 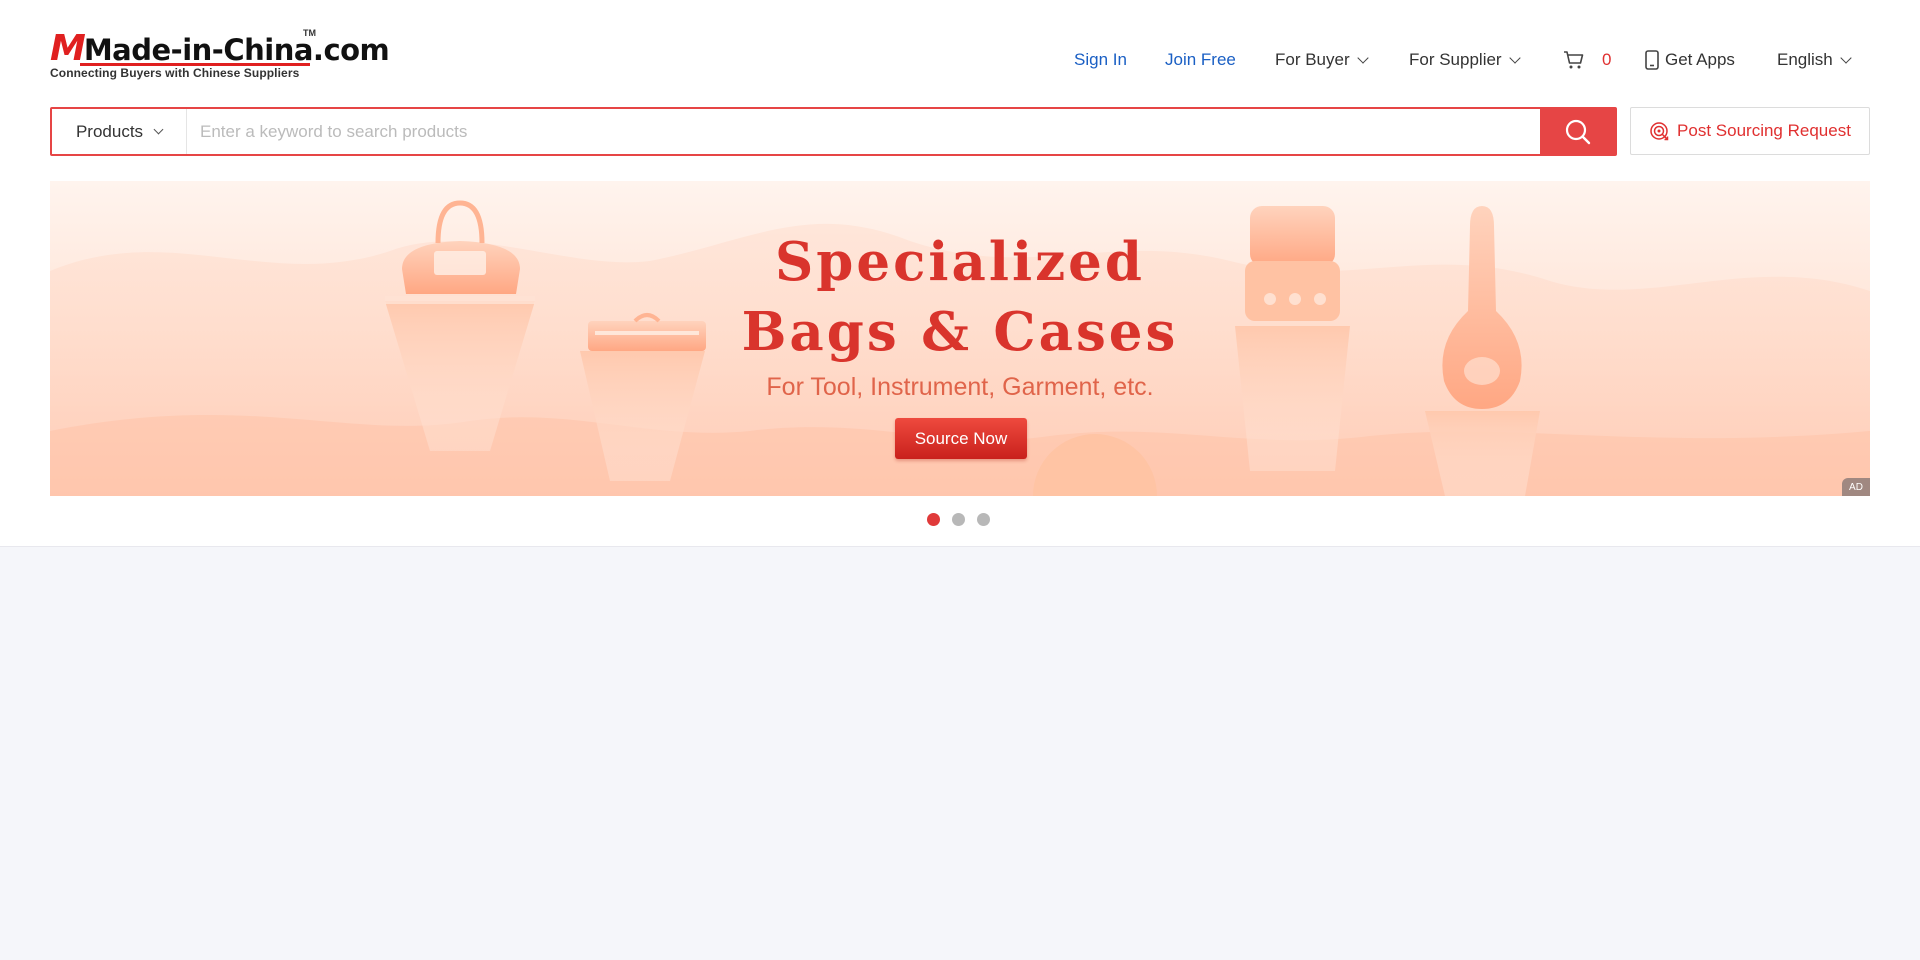 I want to click on carousel-indicators, so click(x=958, y=519).